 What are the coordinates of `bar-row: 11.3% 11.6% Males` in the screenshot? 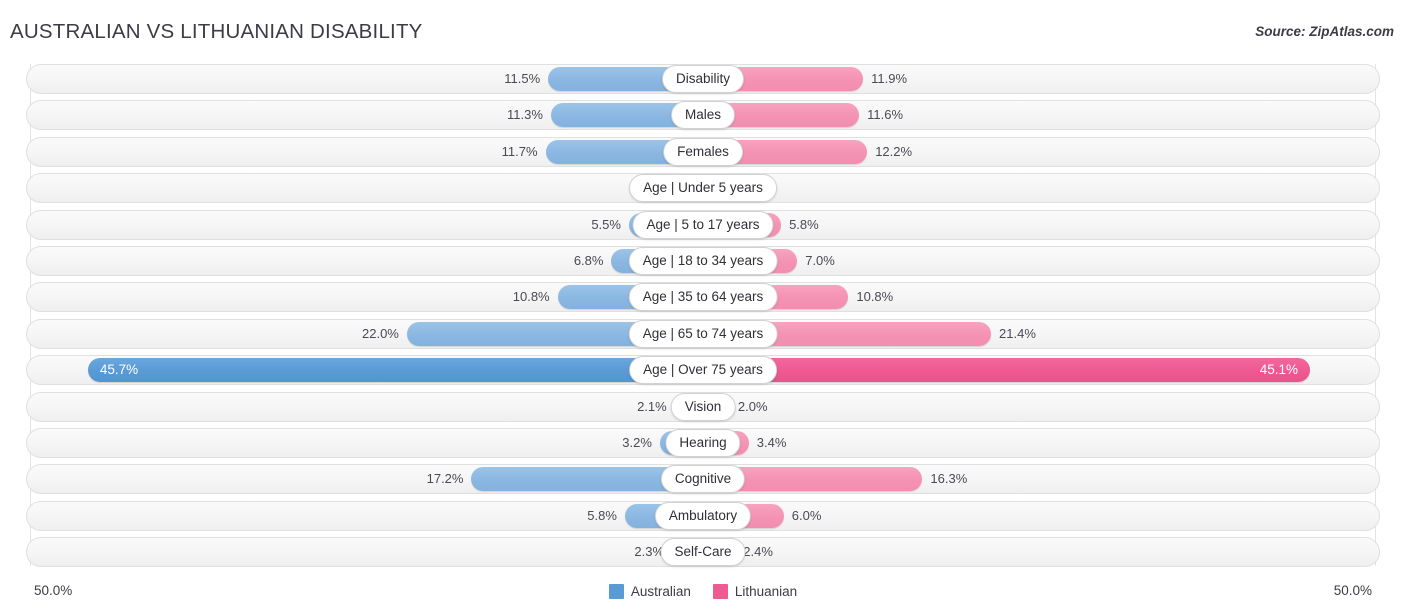 It's located at (703, 115).